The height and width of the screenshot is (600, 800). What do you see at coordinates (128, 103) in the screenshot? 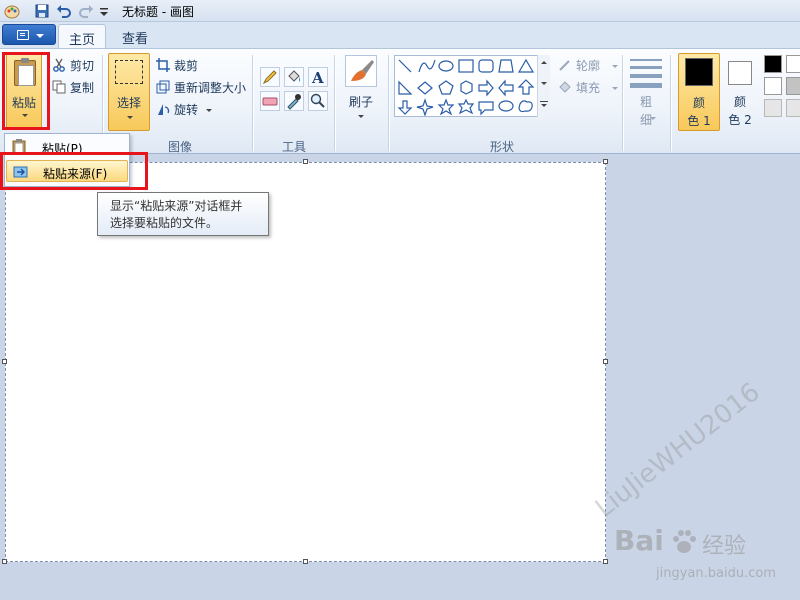
I see `select-label: 选择` at bounding box center [128, 103].